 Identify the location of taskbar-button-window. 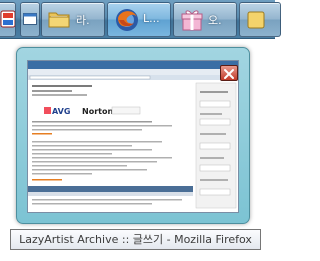
(30, 19).